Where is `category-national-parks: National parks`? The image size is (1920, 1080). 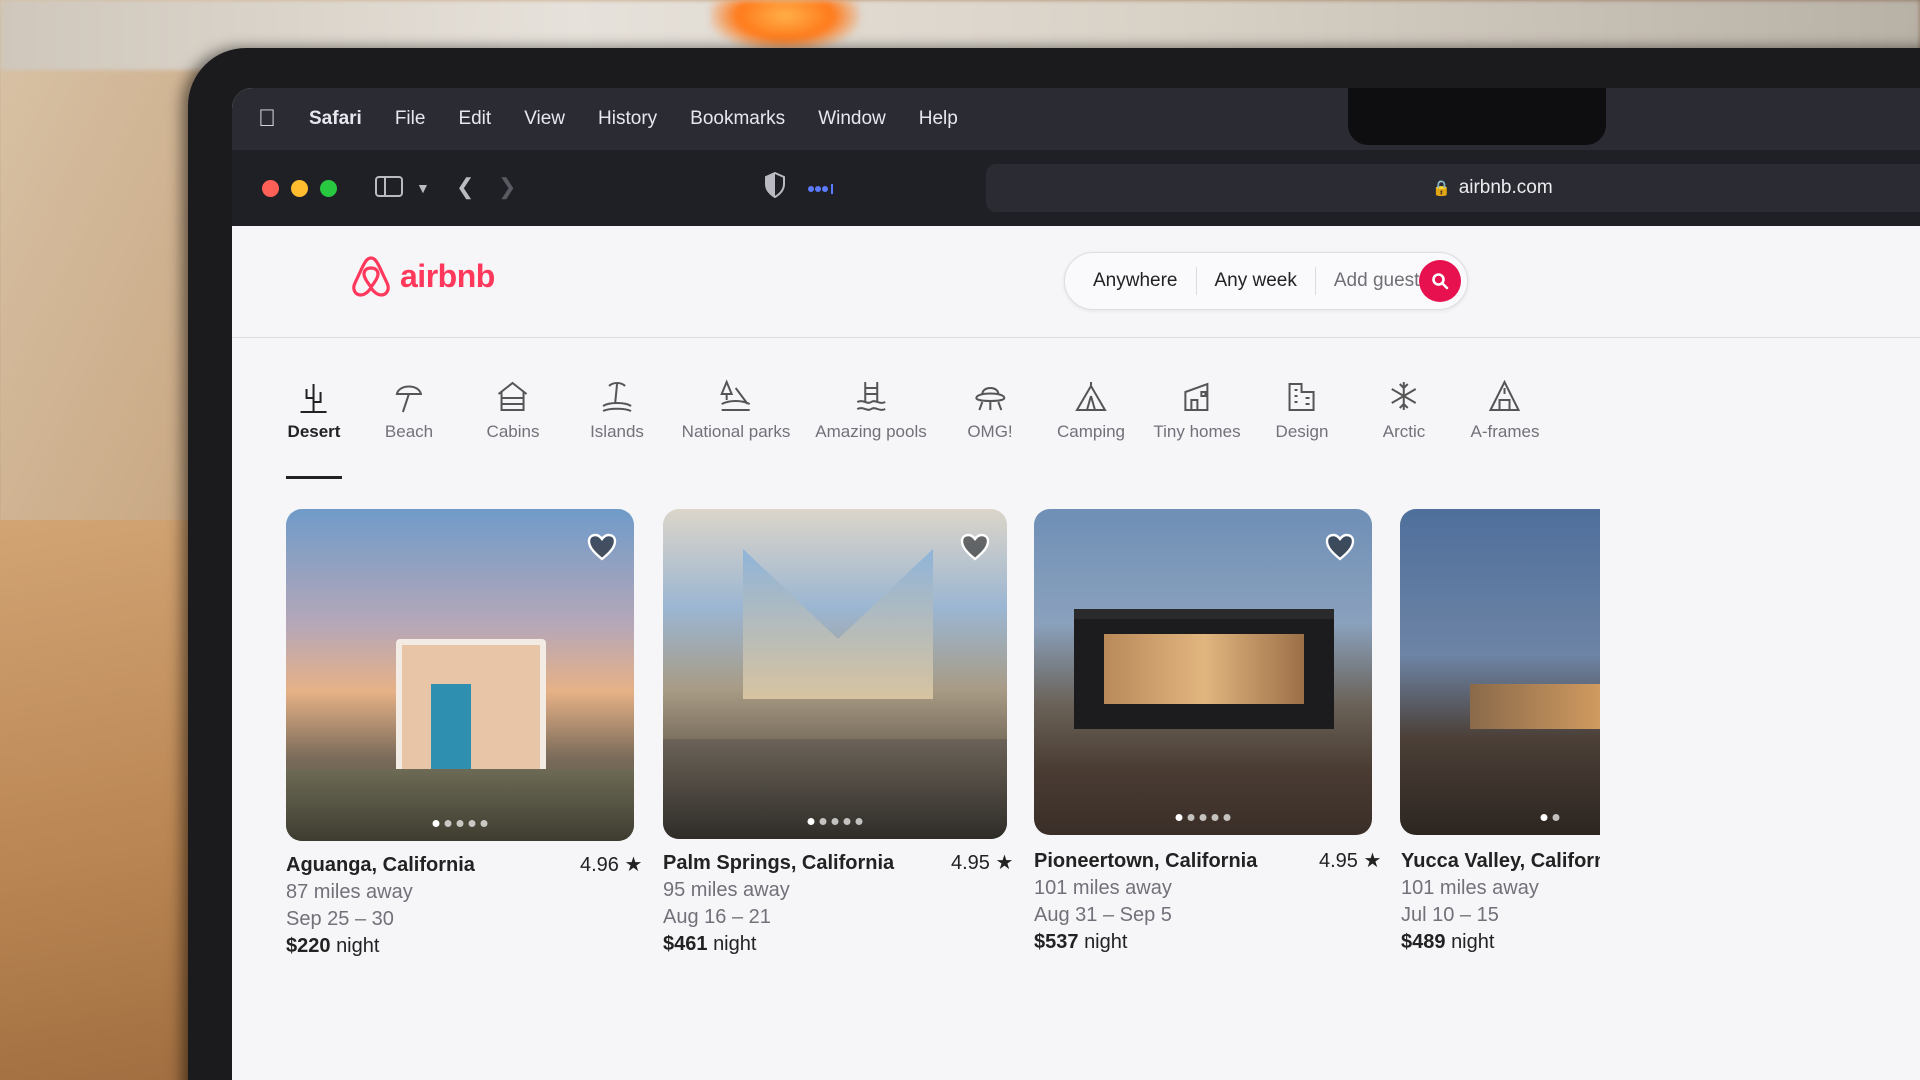 category-national-parks: National parks is located at coordinates (736, 410).